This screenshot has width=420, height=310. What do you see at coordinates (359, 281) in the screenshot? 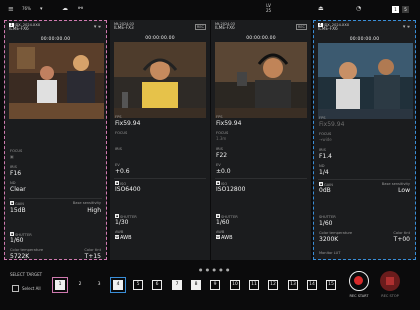
I see `rec-start-button` at bounding box center [359, 281].